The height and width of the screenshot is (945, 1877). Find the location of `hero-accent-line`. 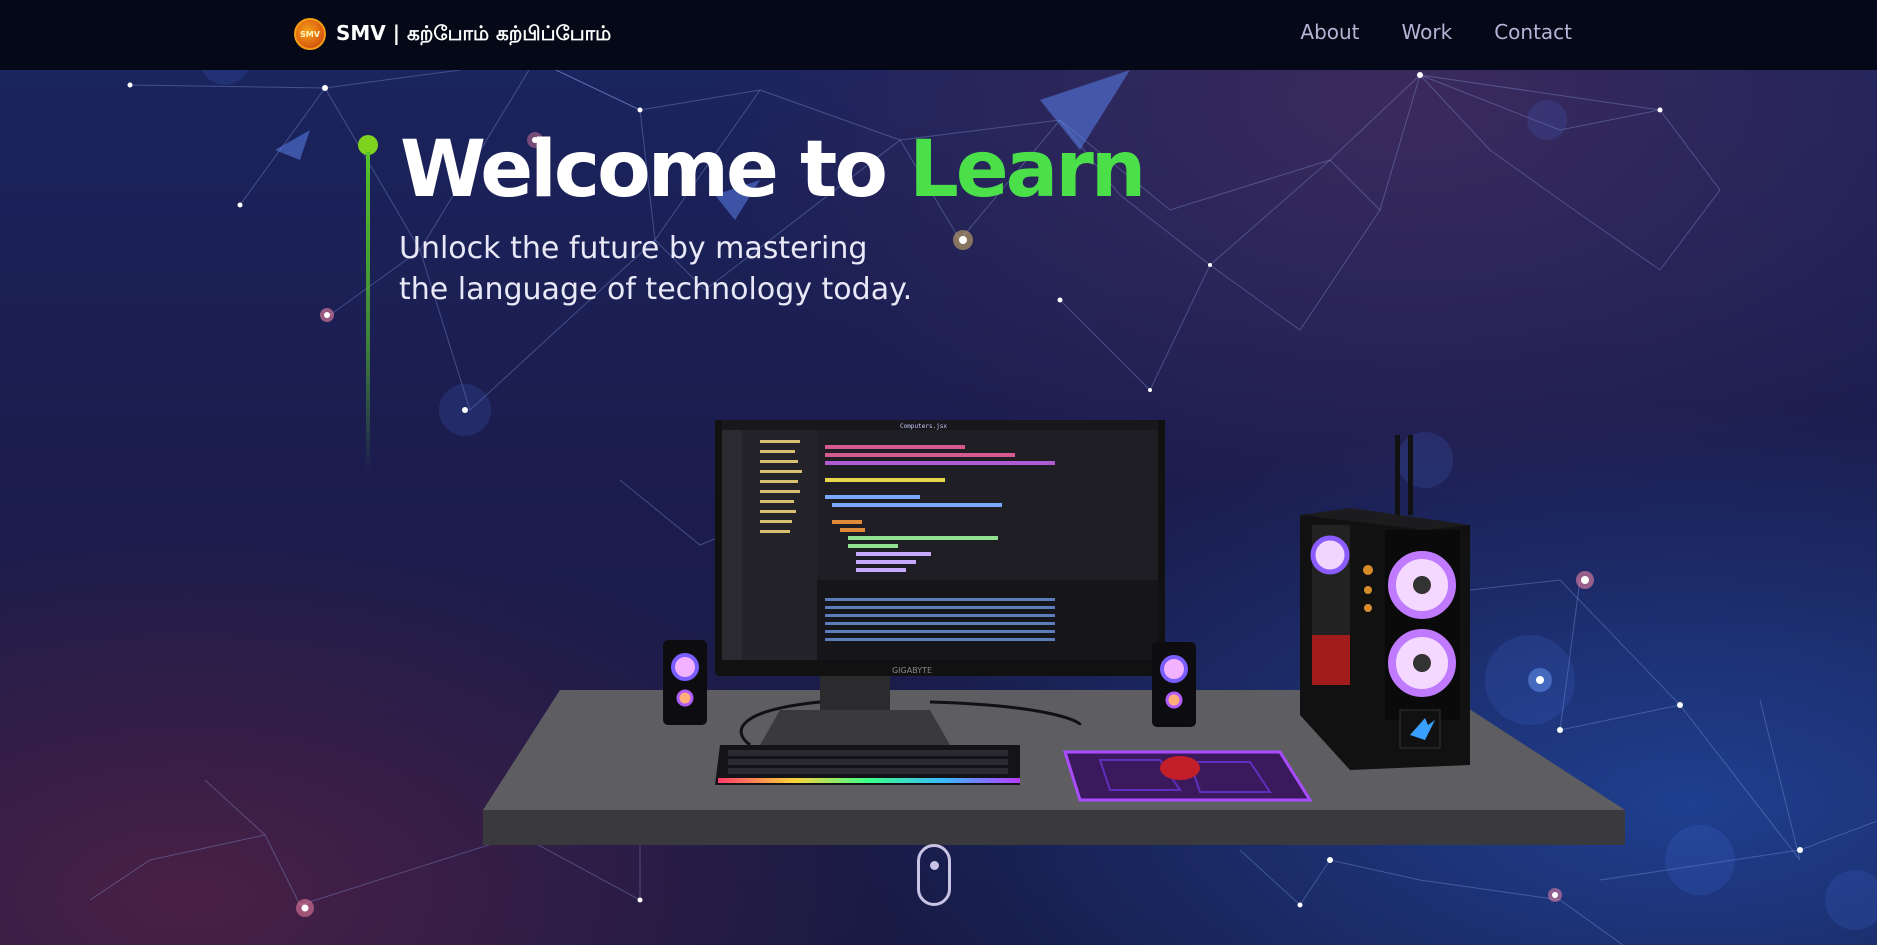

hero-accent-line is located at coordinates (368, 312).